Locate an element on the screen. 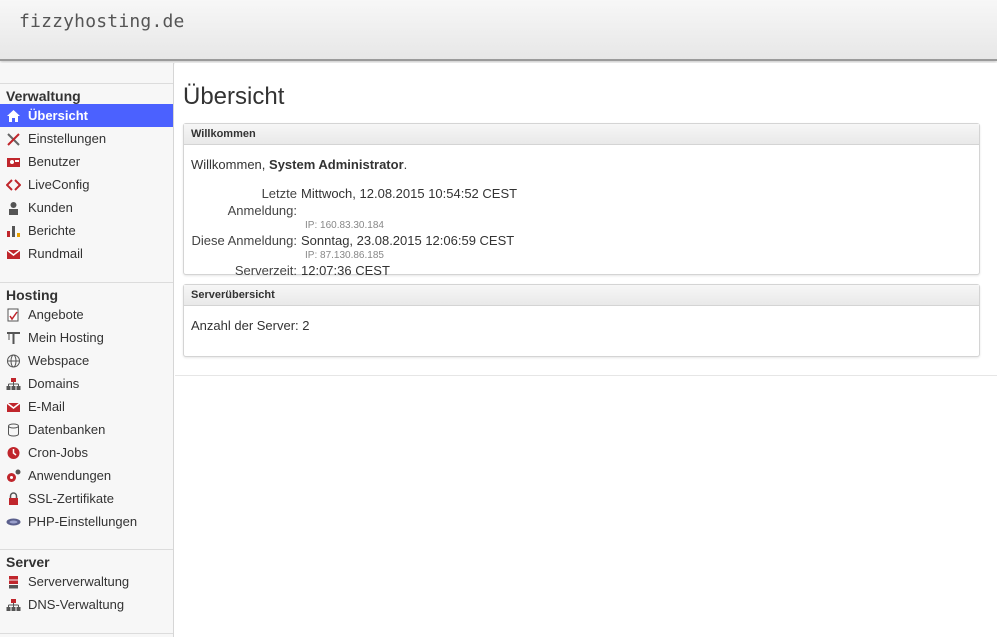  sidebar-item-label: Mein Hosting is located at coordinates (66, 337).